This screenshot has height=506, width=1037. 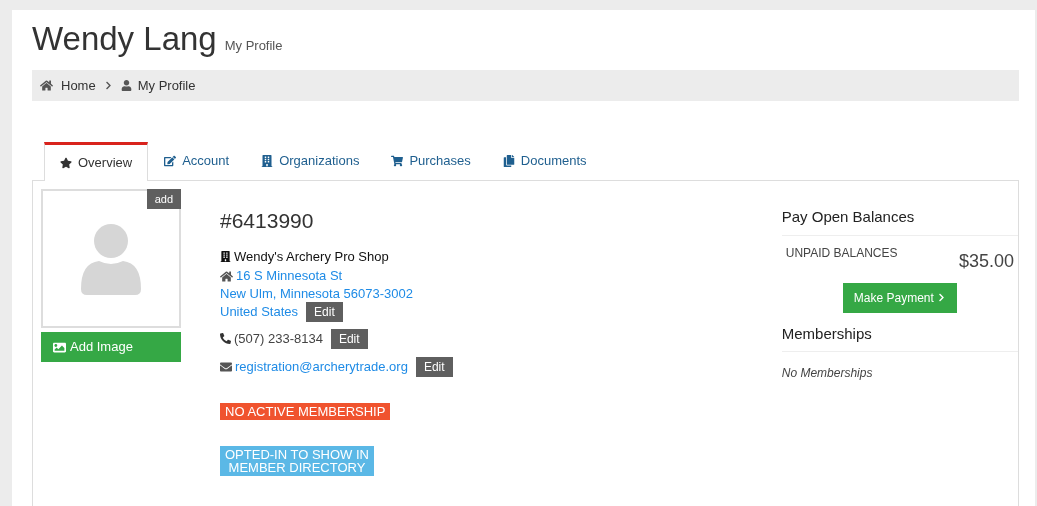 What do you see at coordinates (289, 276) in the screenshot?
I see `address-link: 16 S Minnesota St` at bounding box center [289, 276].